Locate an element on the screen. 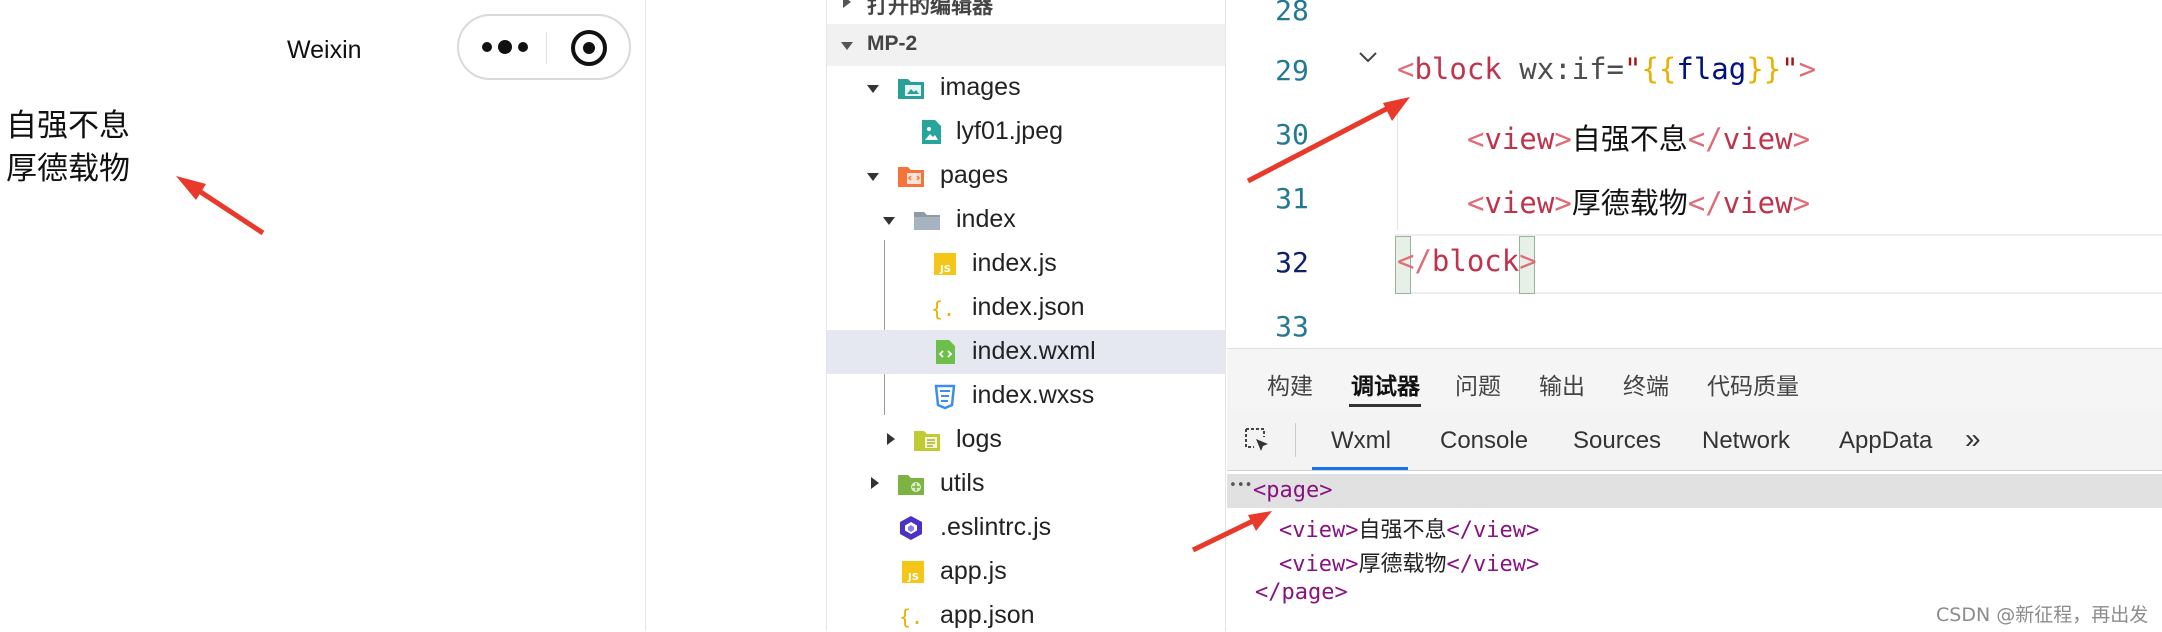  line-number: 30 is located at coordinates (1292, 134).